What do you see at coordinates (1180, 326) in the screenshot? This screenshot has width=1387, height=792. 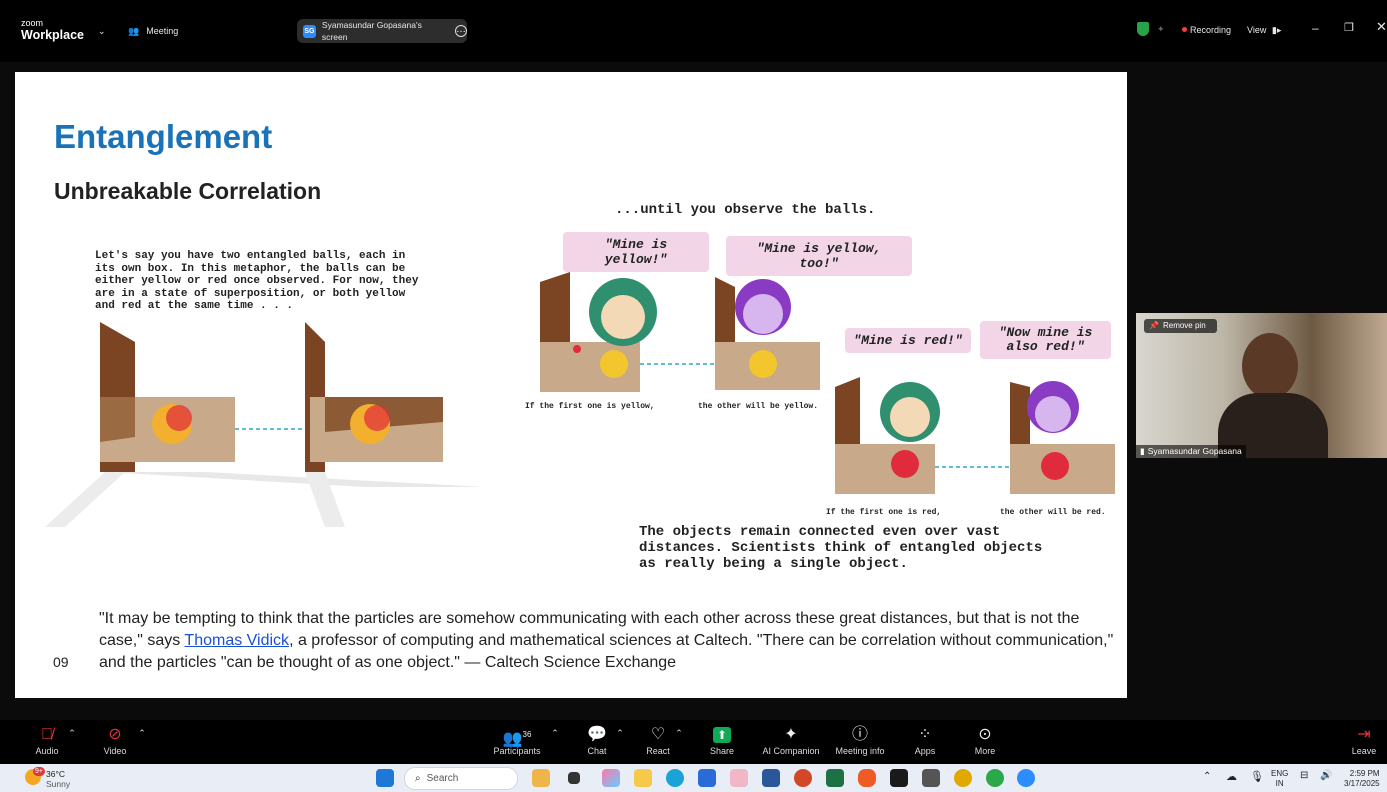 I see `remove-pin-button: 📌 Remove pin` at bounding box center [1180, 326].